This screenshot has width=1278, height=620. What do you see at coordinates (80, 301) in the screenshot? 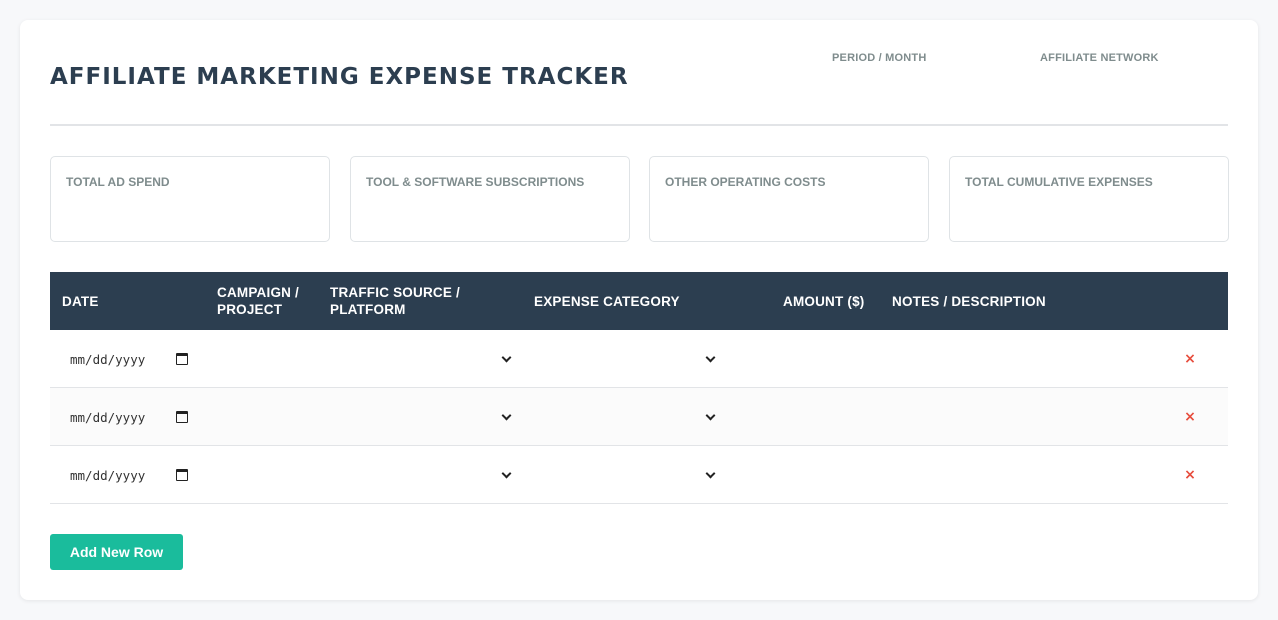
I see `column-header-date: DATE` at bounding box center [80, 301].